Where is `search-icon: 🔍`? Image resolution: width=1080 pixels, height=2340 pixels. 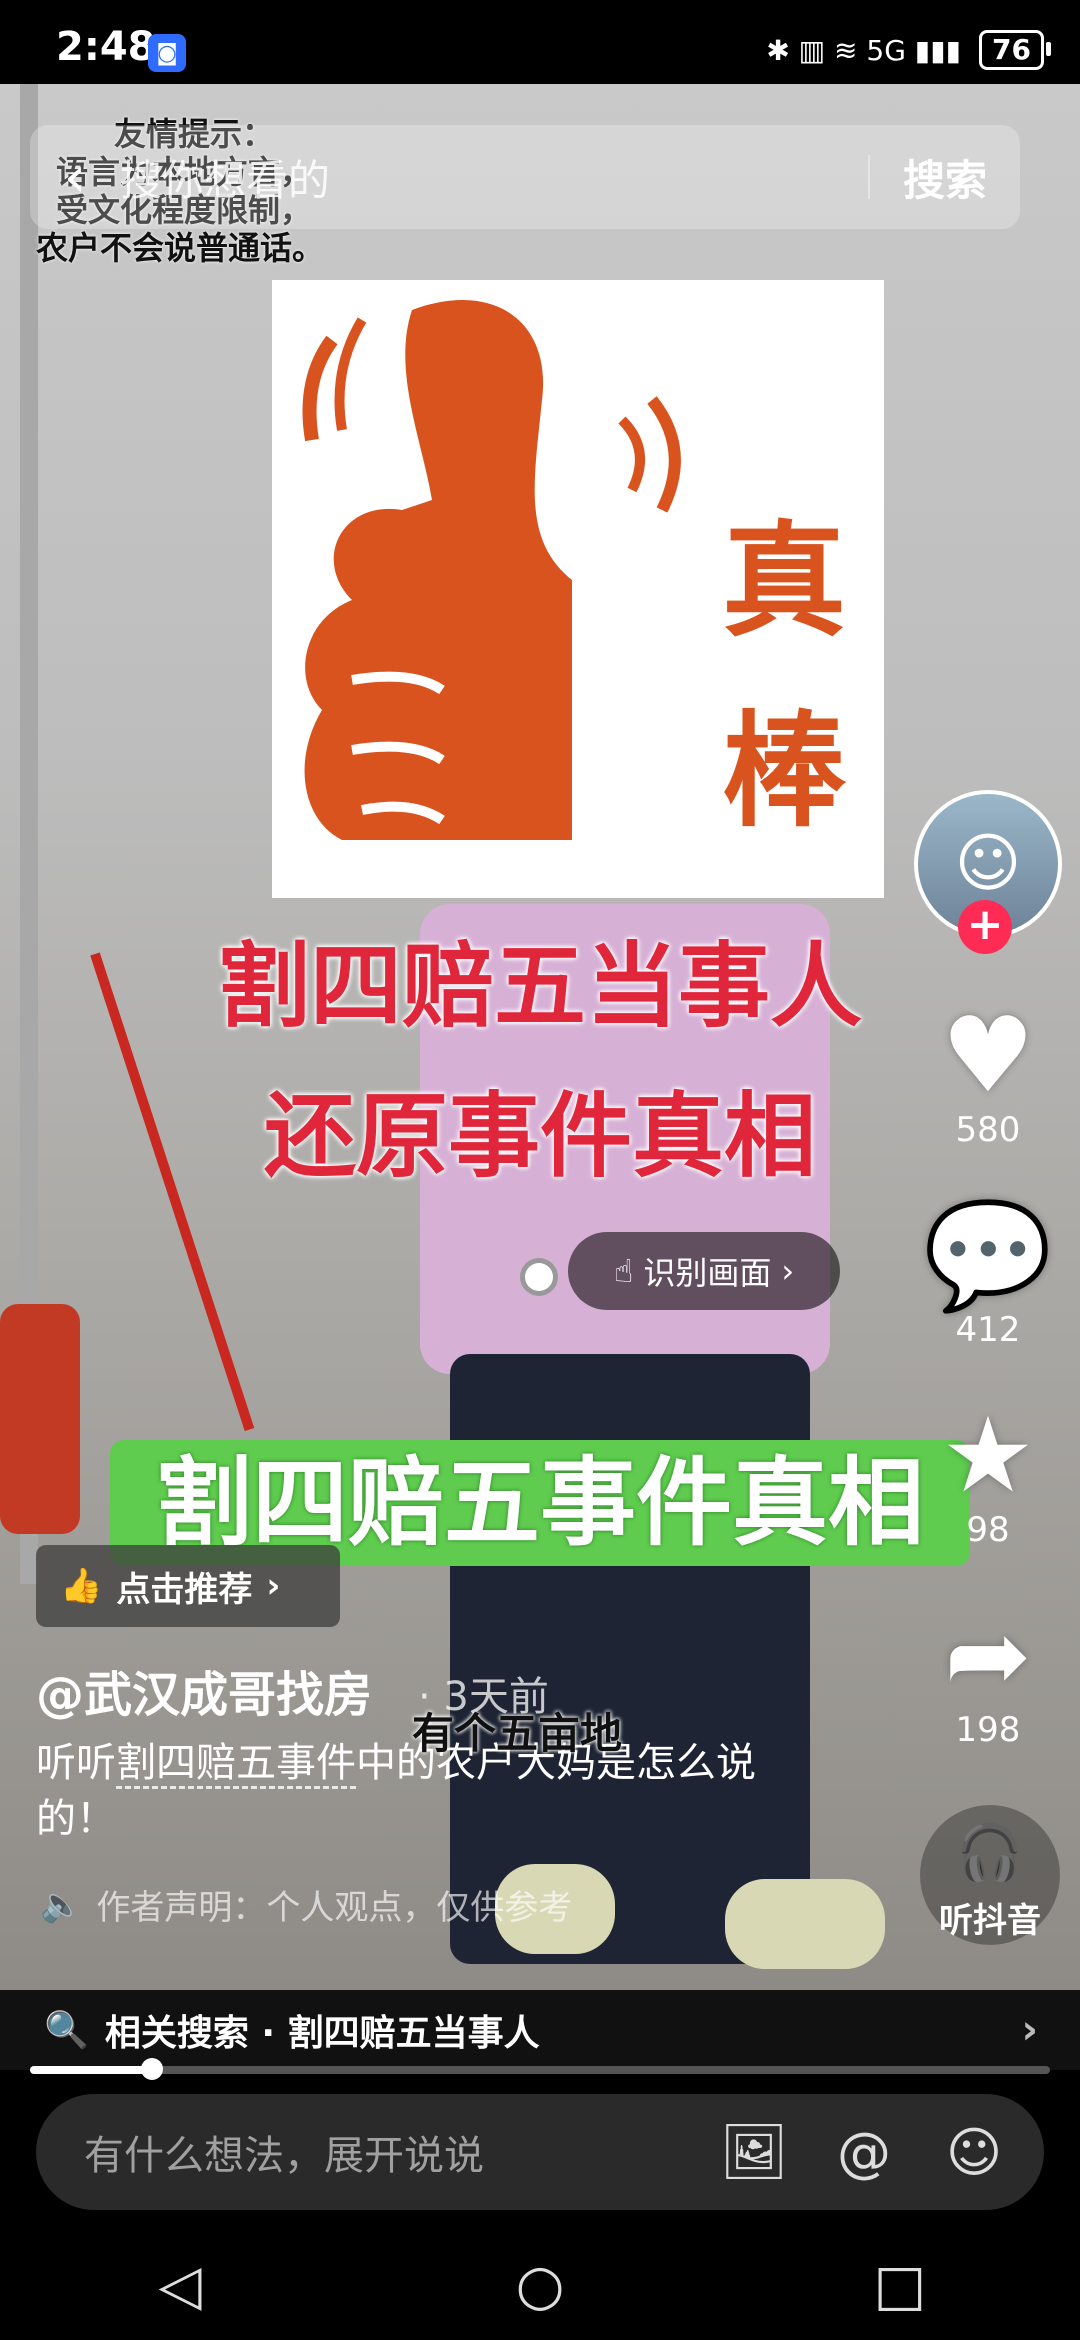 search-icon: 🔍 is located at coordinates (66, 2030).